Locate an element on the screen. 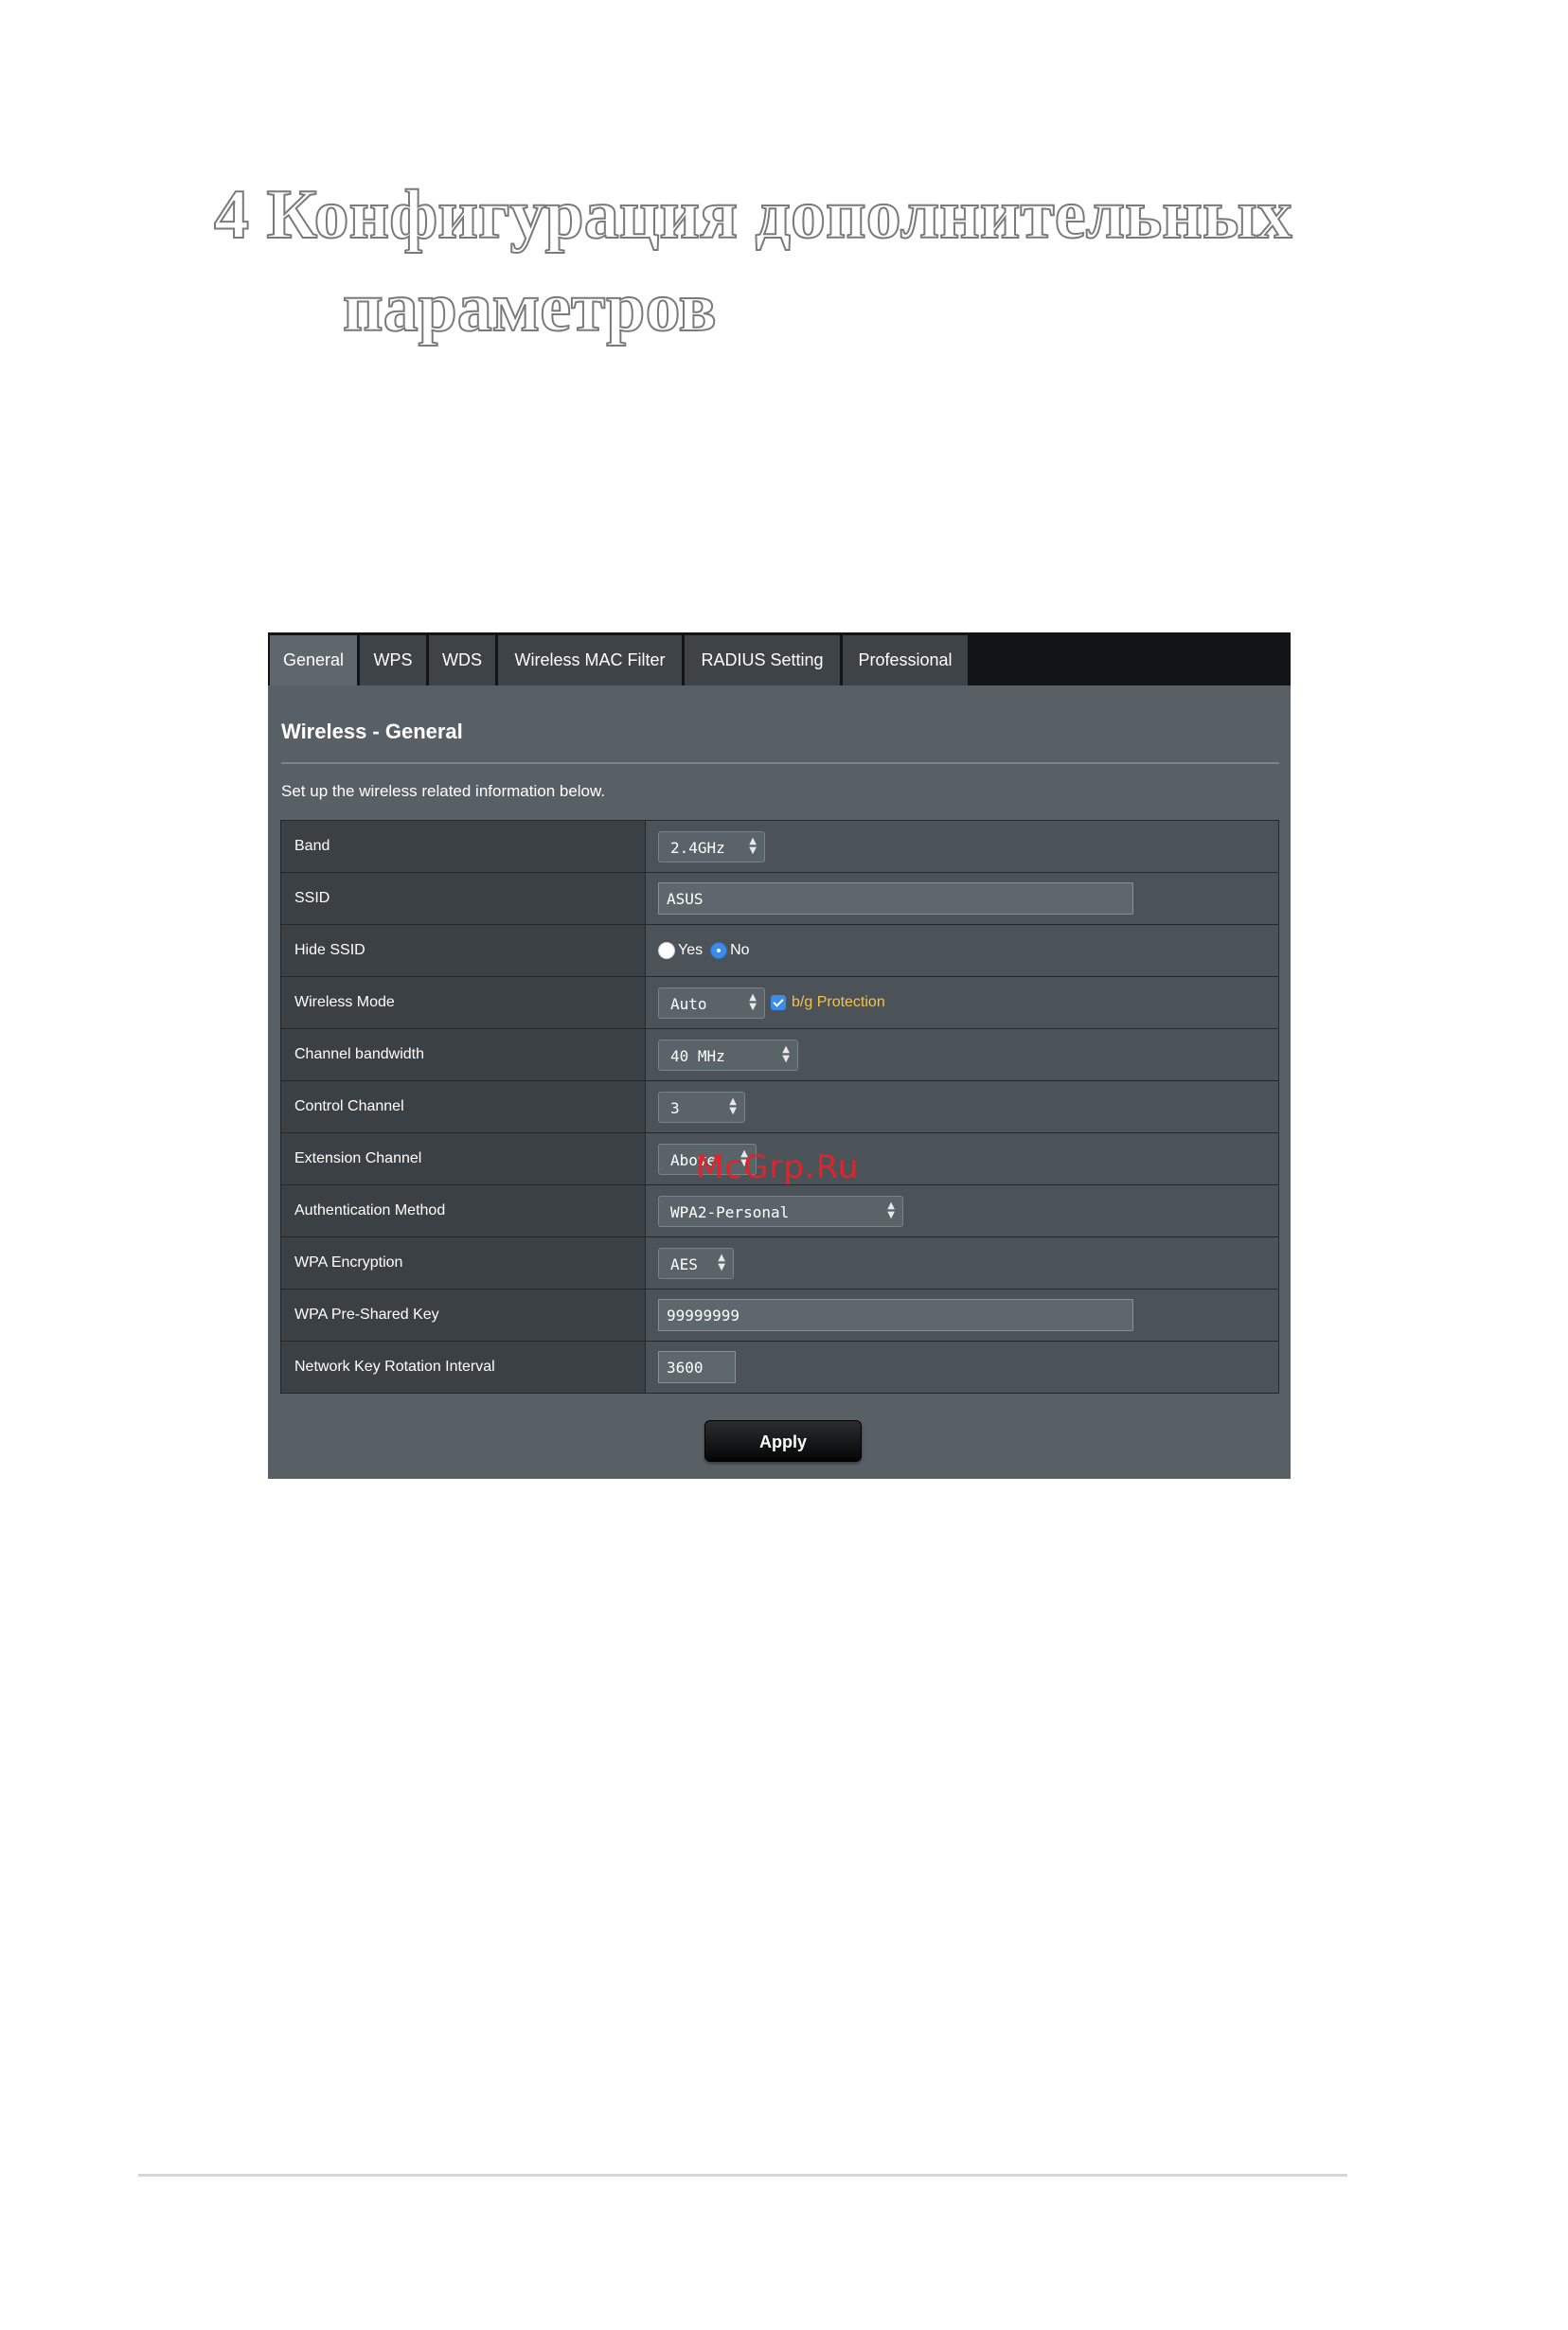 This screenshot has height=2330, width=1568. tab-wds: WDS is located at coordinates (462, 660).